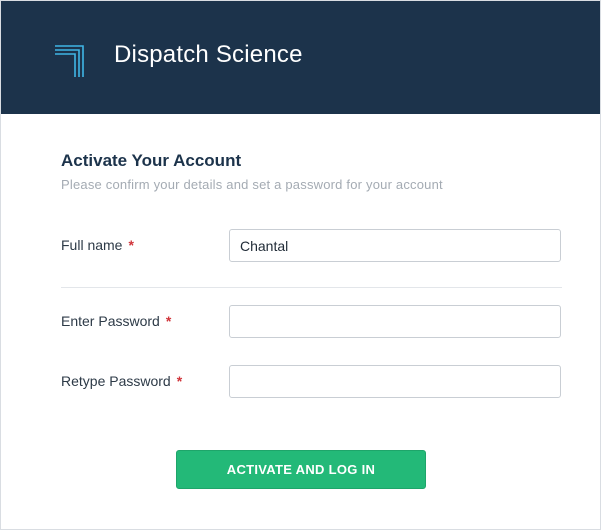  I want to click on dispatch-science-logo-icon, so click(69, 61).